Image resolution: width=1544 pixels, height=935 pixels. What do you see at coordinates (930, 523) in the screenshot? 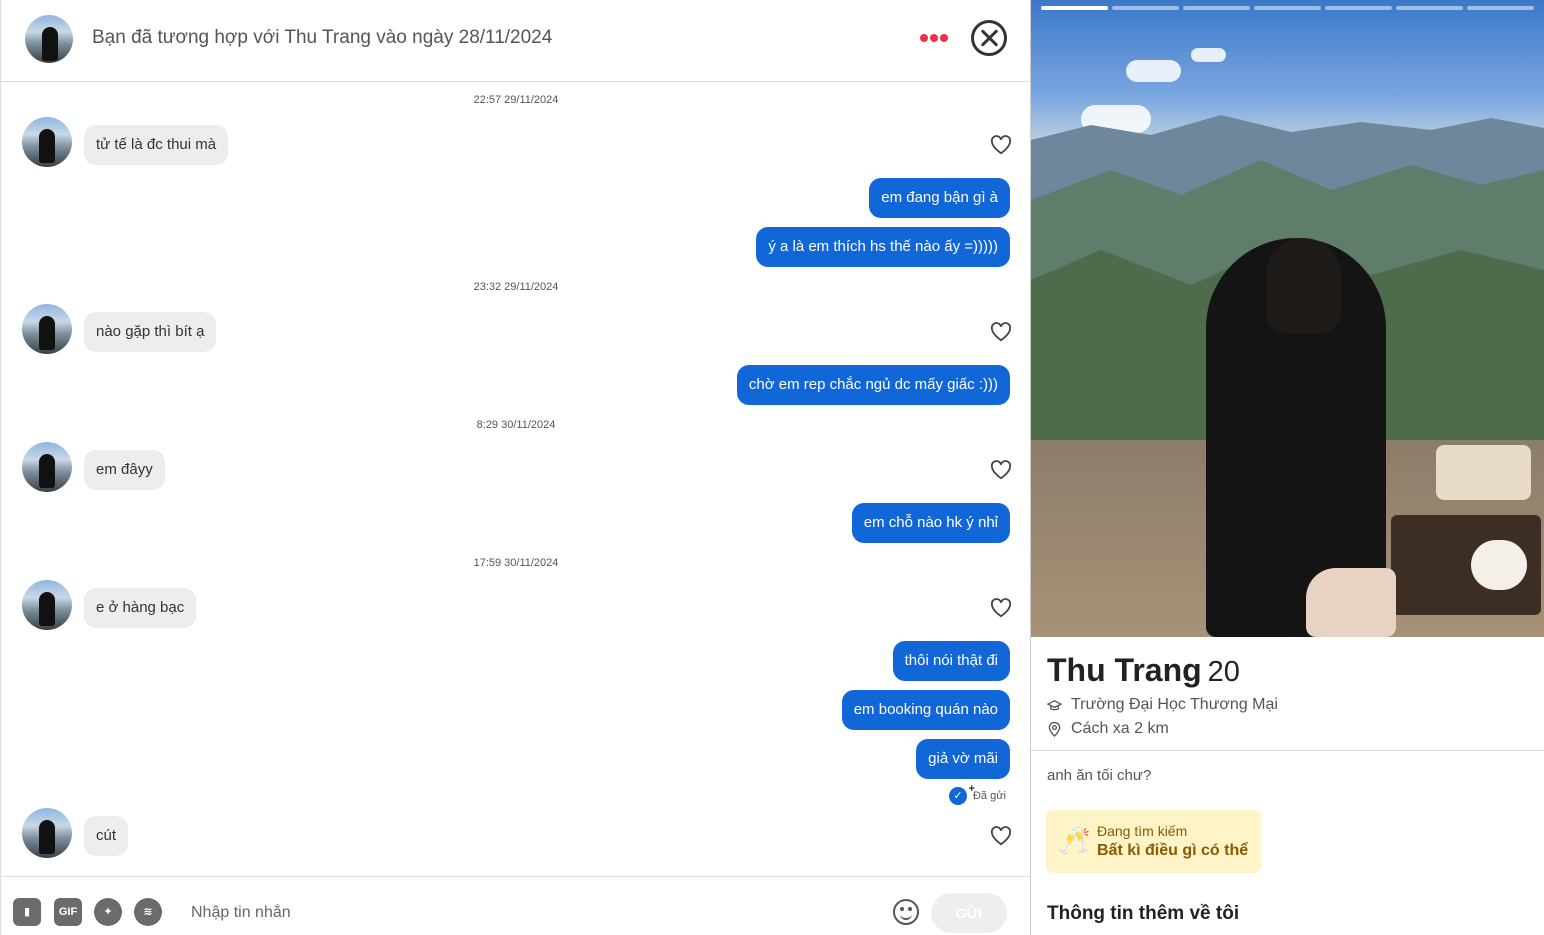
I see `outgoing-message: em chỗ nào hk ý nhỉ` at bounding box center [930, 523].